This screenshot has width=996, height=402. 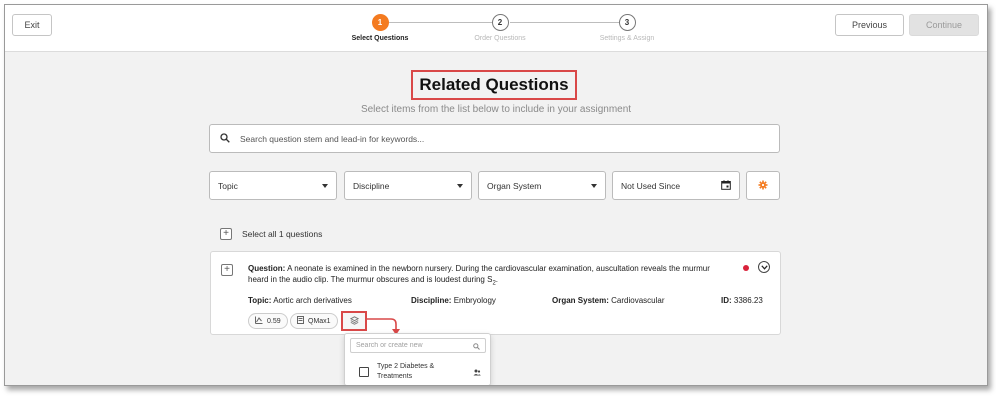 I want to click on select-all-row: + Select all 1 questions, so click(x=271, y=234).